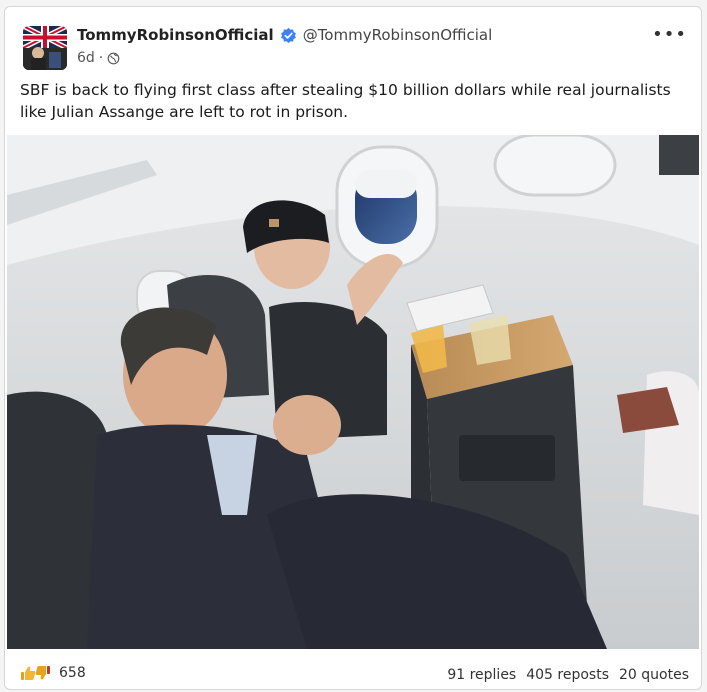 The height and width of the screenshot is (692, 707). Describe the element at coordinates (28, 673) in the screenshot. I see `thumbs-up-icon` at that location.